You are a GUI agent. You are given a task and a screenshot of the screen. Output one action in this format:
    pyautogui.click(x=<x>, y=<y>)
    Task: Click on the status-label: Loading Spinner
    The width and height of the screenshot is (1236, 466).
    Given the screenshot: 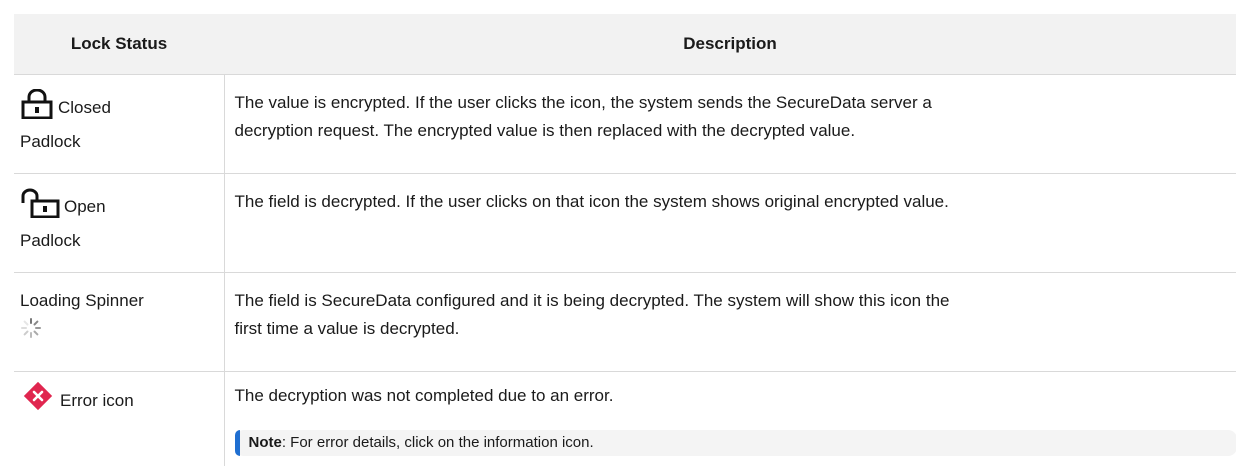 What is the action you would take?
    pyautogui.click(x=82, y=300)
    